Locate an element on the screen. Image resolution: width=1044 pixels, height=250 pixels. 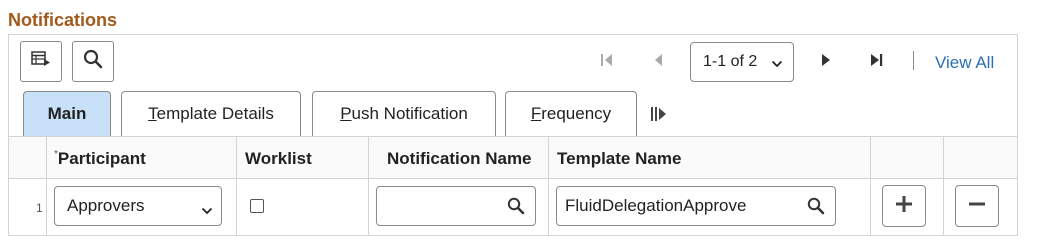
previous-page-icon is located at coordinates (658, 62).